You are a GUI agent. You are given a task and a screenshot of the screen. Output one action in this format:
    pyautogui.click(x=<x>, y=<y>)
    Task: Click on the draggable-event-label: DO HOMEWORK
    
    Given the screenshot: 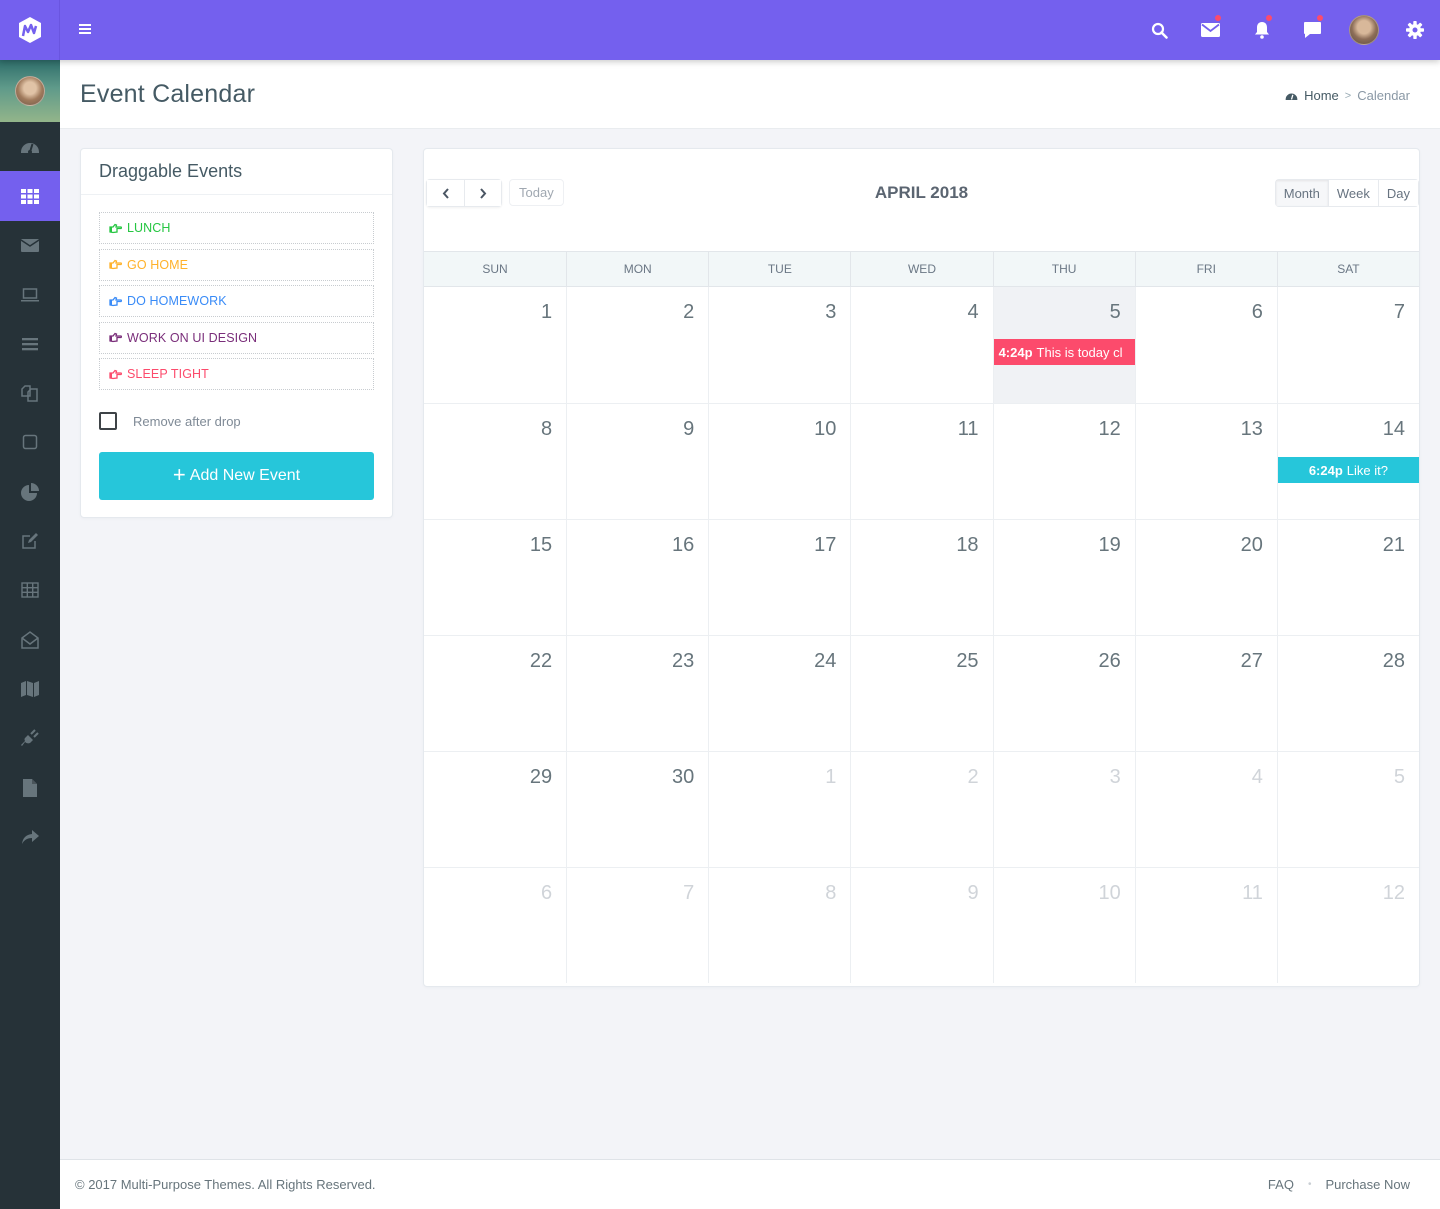 What is the action you would take?
    pyautogui.click(x=177, y=301)
    